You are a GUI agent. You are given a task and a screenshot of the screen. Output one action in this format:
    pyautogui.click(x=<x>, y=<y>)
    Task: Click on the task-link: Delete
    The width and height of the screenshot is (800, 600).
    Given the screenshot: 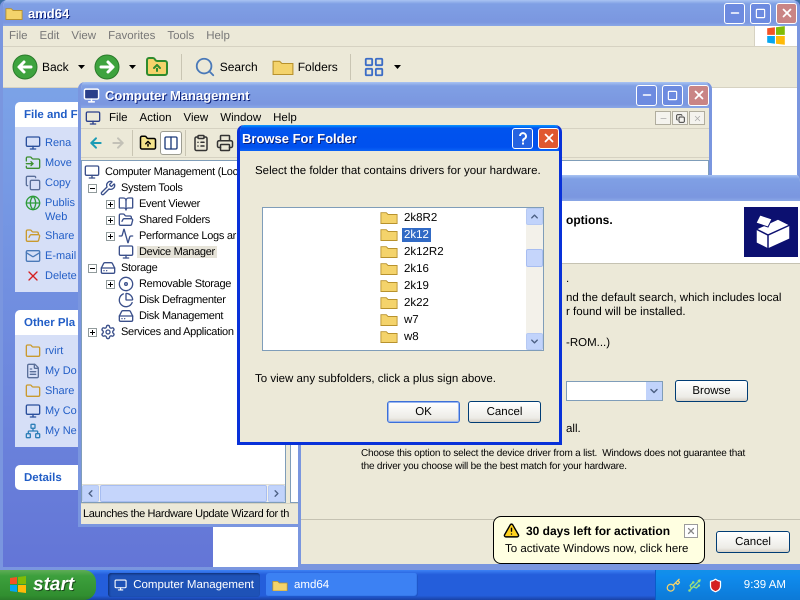 What is the action you would take?
    pyautogui.click(x=51, y=276)
    